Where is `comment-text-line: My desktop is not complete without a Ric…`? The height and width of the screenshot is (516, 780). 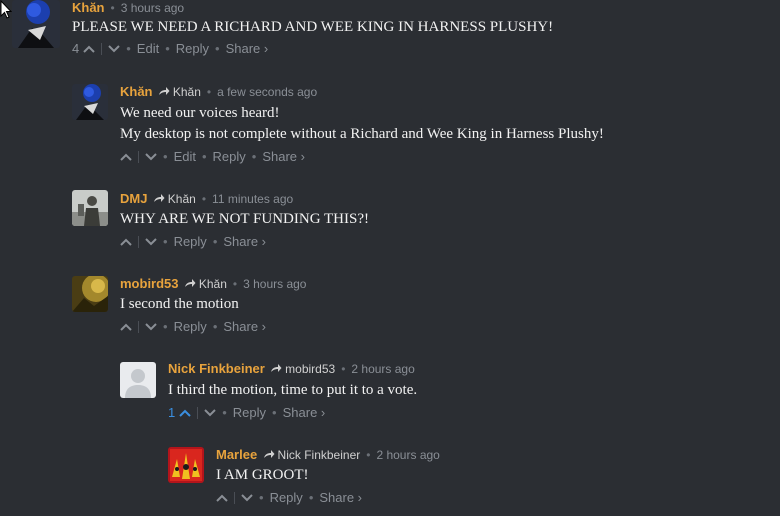 comment-text-line: My desktop is not complete without a Ric… is located at coordinates (362, 134).